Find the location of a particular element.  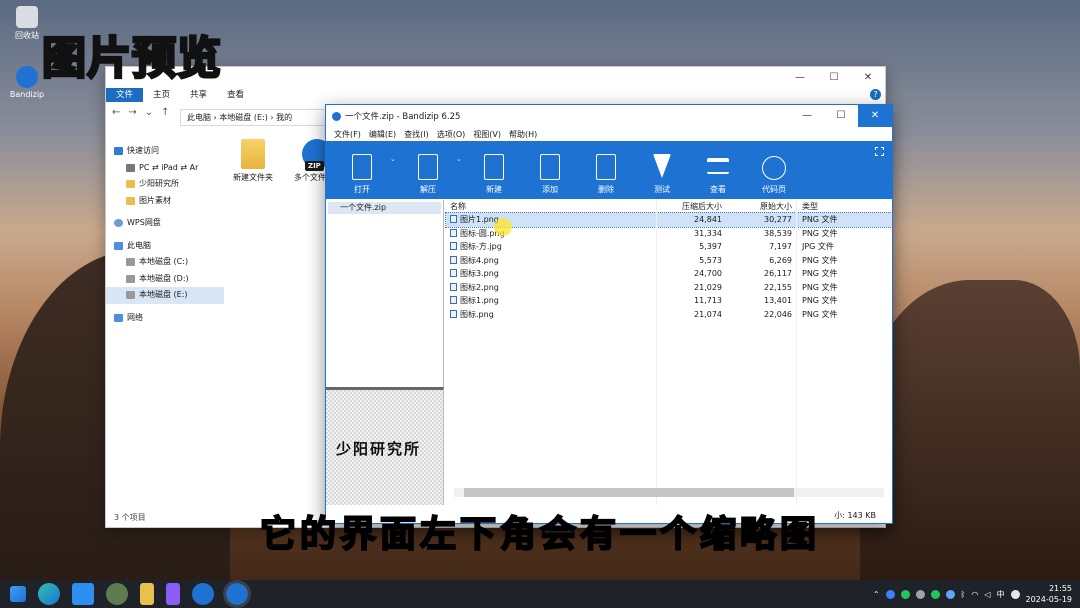

delete-file-icon is located at coordinates (606, 167).